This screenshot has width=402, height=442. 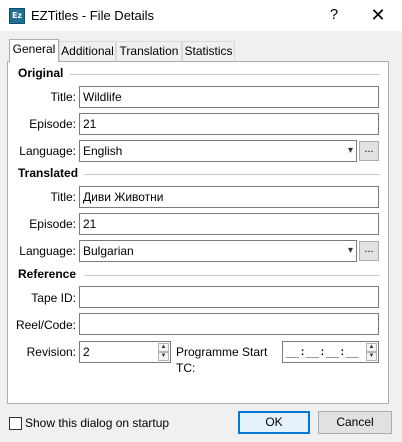 I want to click on original-episode-input: 21, so click(x=229, y=124).